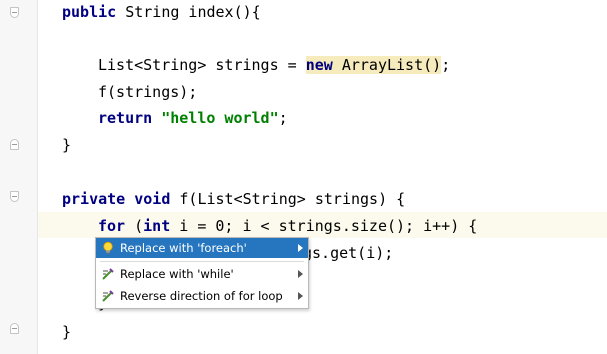 The height and width of the screenshot is (354, 607). Describe the element at coordinates (108, 247) in the screenshot. I see `lightbulb-icon` at that location.